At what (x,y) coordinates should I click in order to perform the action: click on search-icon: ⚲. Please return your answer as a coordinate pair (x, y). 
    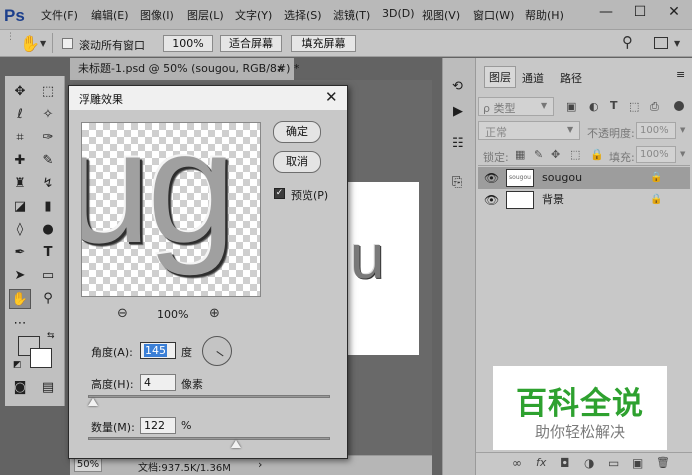
    Looking at the image, I should click on (627, 42).